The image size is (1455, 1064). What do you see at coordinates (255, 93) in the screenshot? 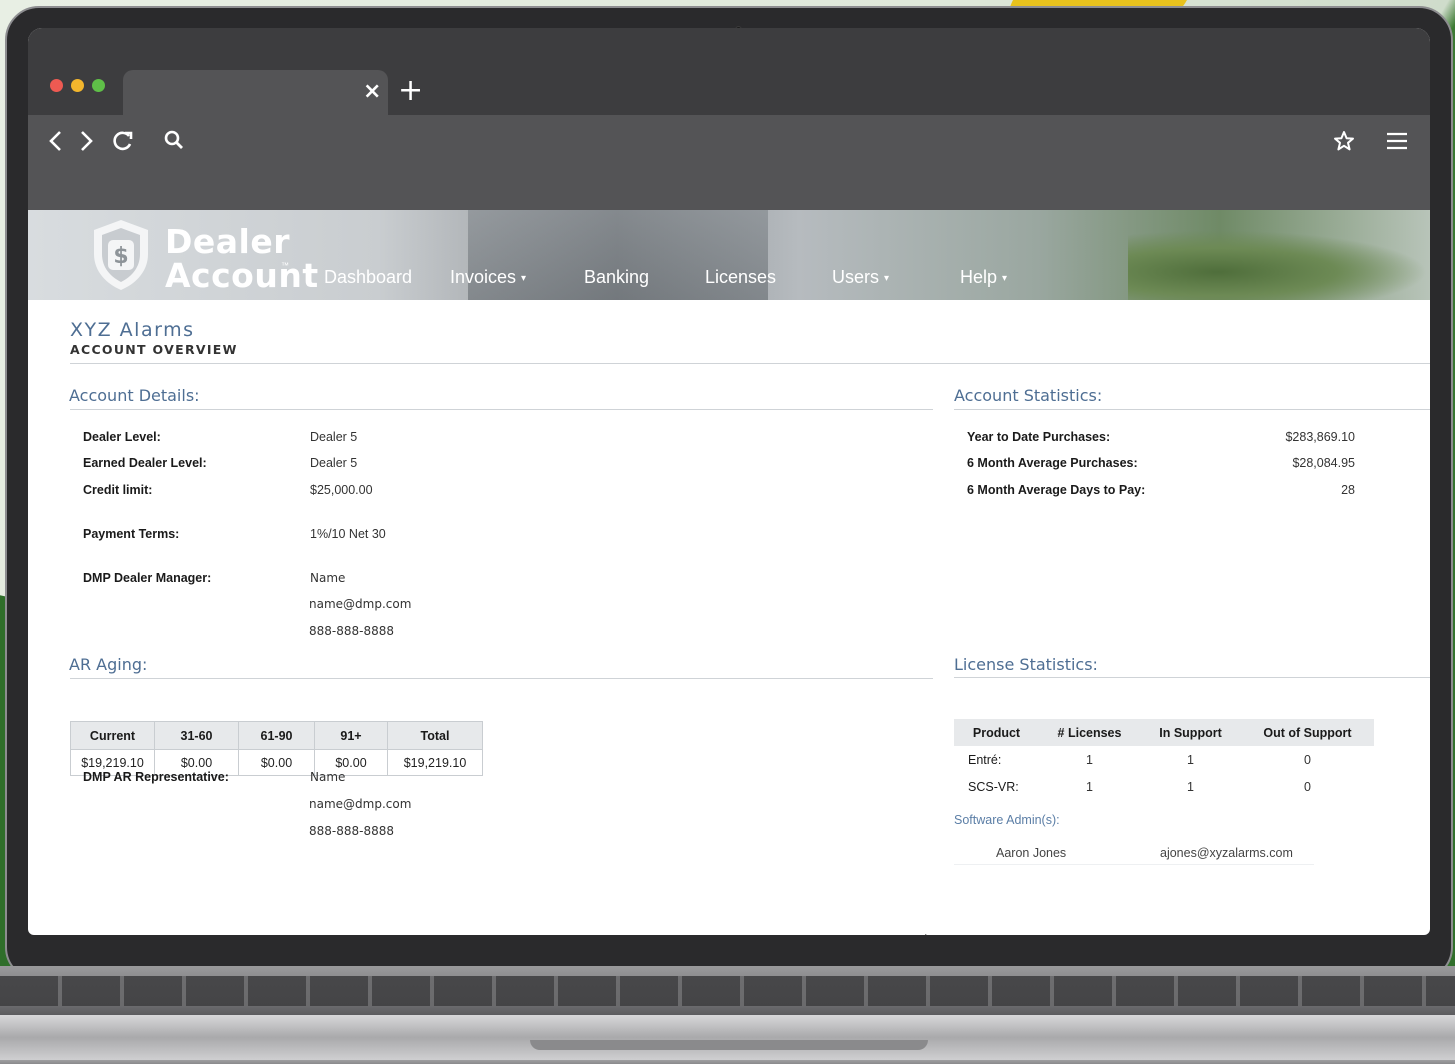
I see `browser-tab: ×` at bounding box center [255, 93].